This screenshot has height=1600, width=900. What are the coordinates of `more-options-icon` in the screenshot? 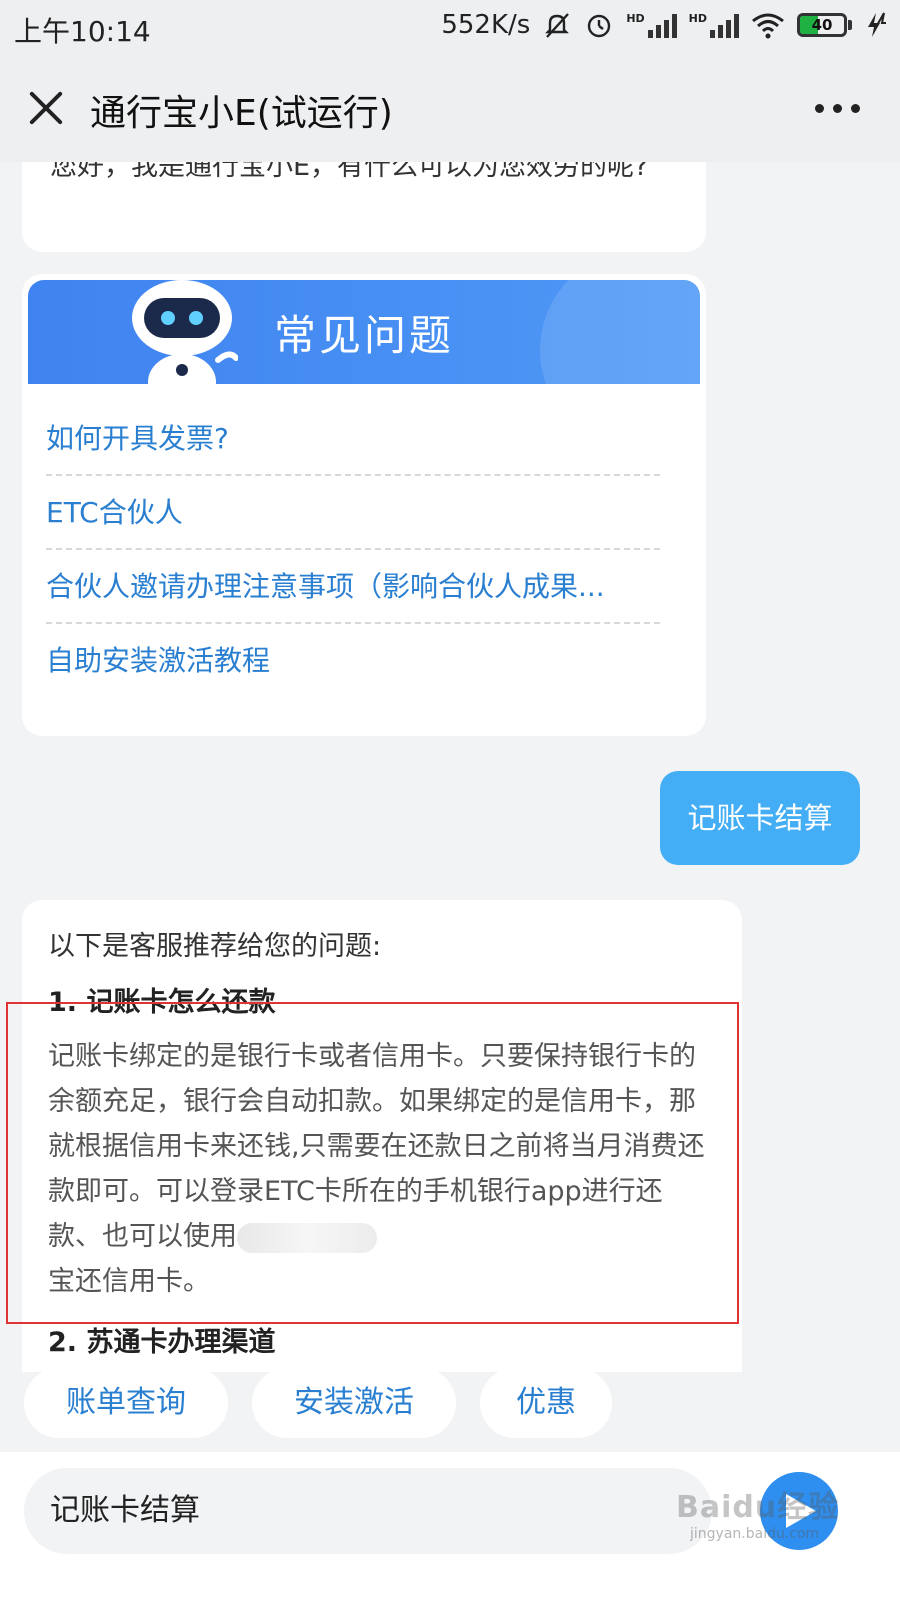 It's located at (837, 108).